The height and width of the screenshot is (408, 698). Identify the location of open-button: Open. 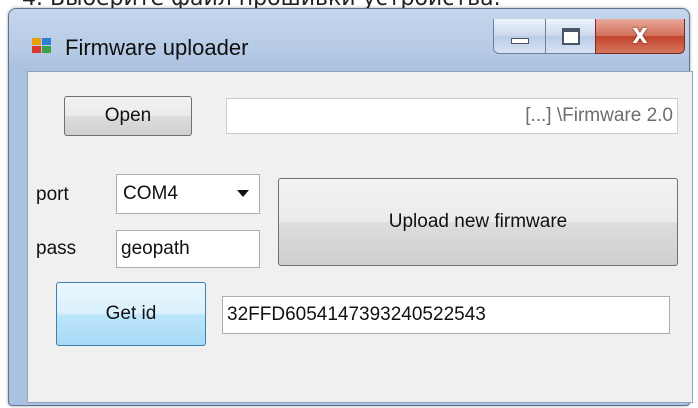
(128, 116).